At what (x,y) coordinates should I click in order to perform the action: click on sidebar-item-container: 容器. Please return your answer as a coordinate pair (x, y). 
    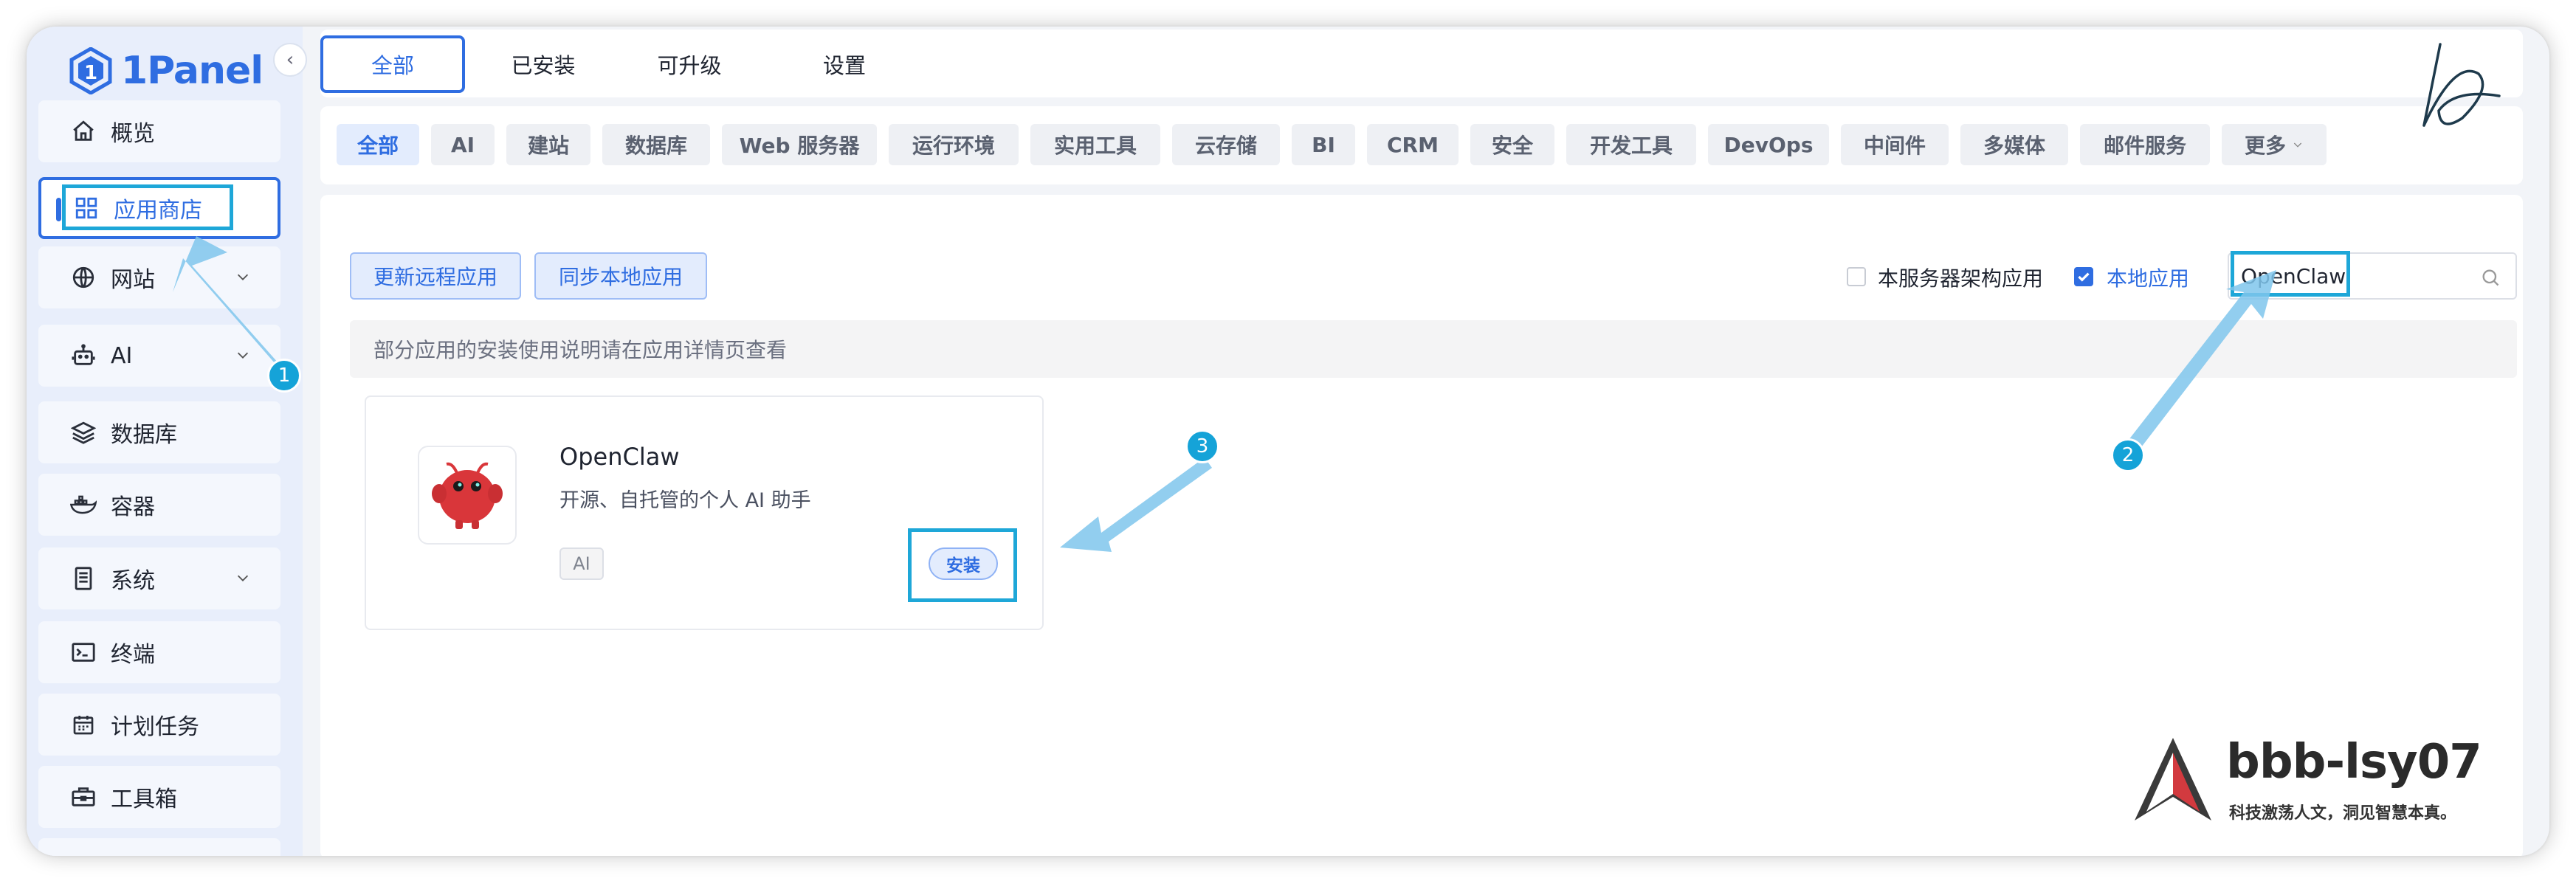
    Looking at the image, I should click on (159, 505).